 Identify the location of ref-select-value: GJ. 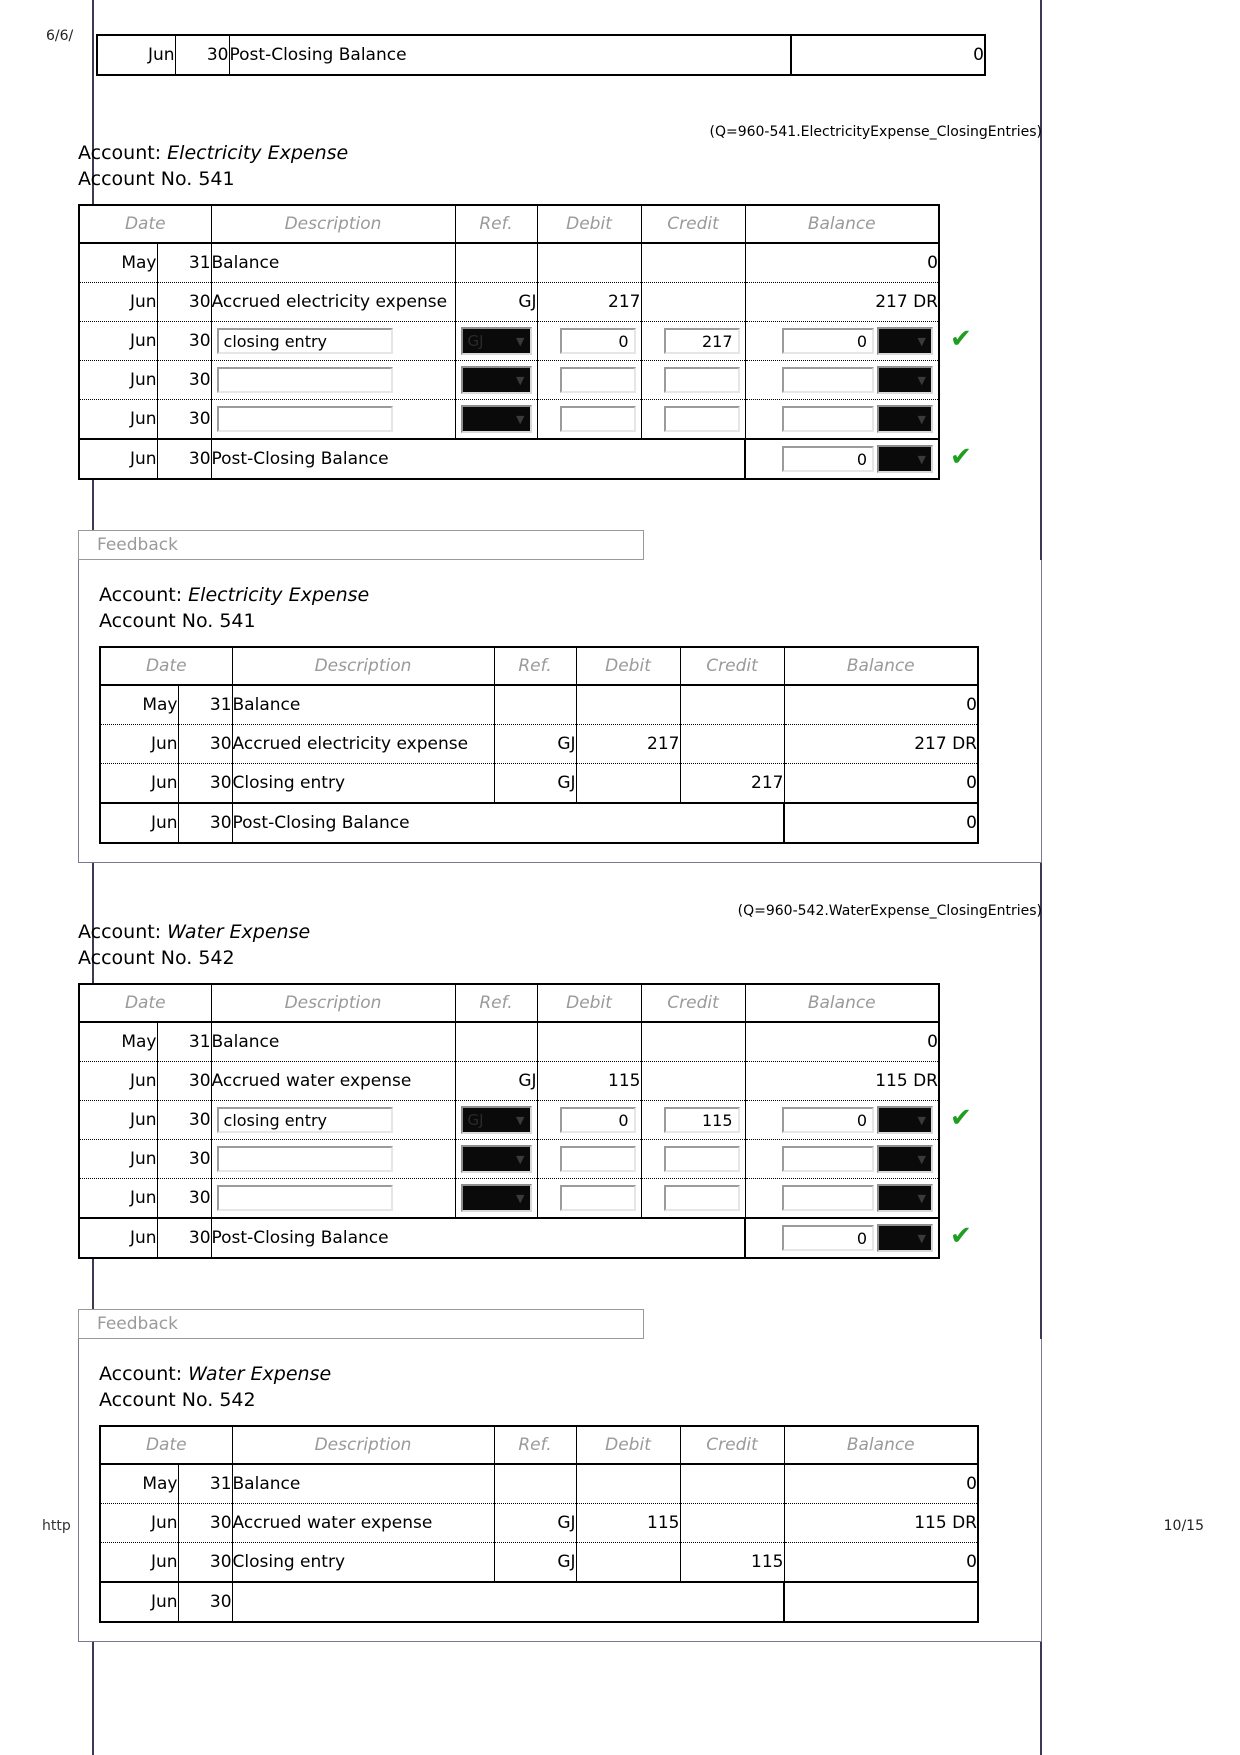
(475, 1120).